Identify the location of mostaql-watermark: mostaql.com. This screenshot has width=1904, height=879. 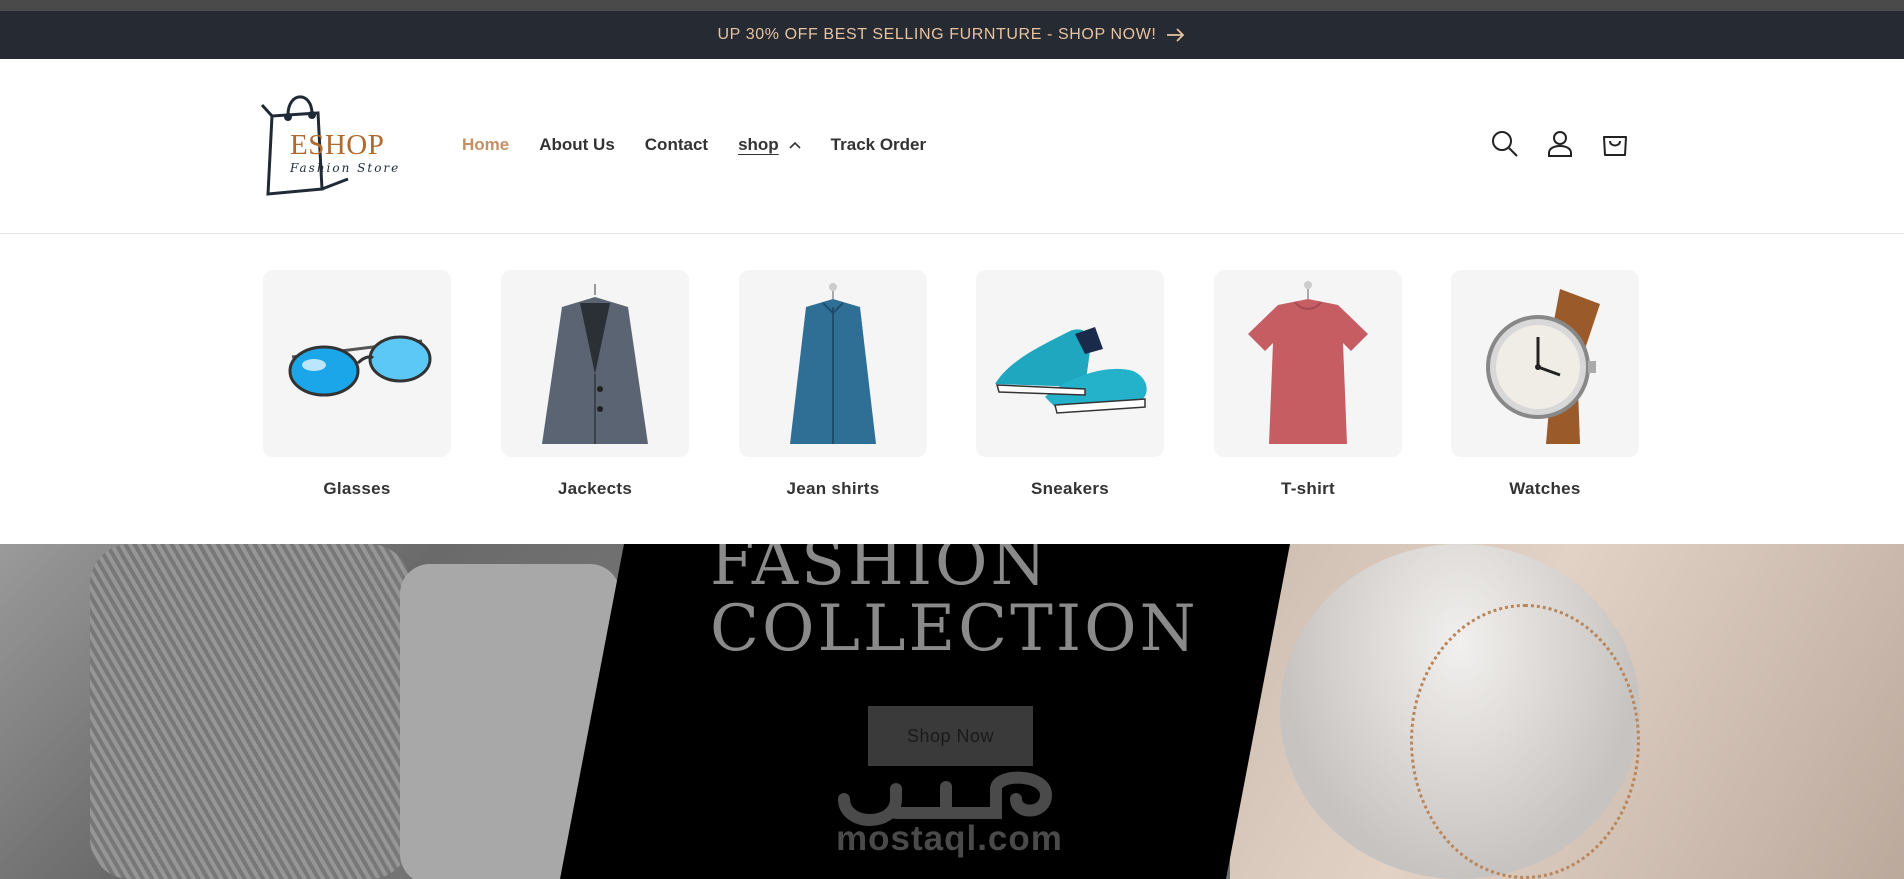
(949, 838).